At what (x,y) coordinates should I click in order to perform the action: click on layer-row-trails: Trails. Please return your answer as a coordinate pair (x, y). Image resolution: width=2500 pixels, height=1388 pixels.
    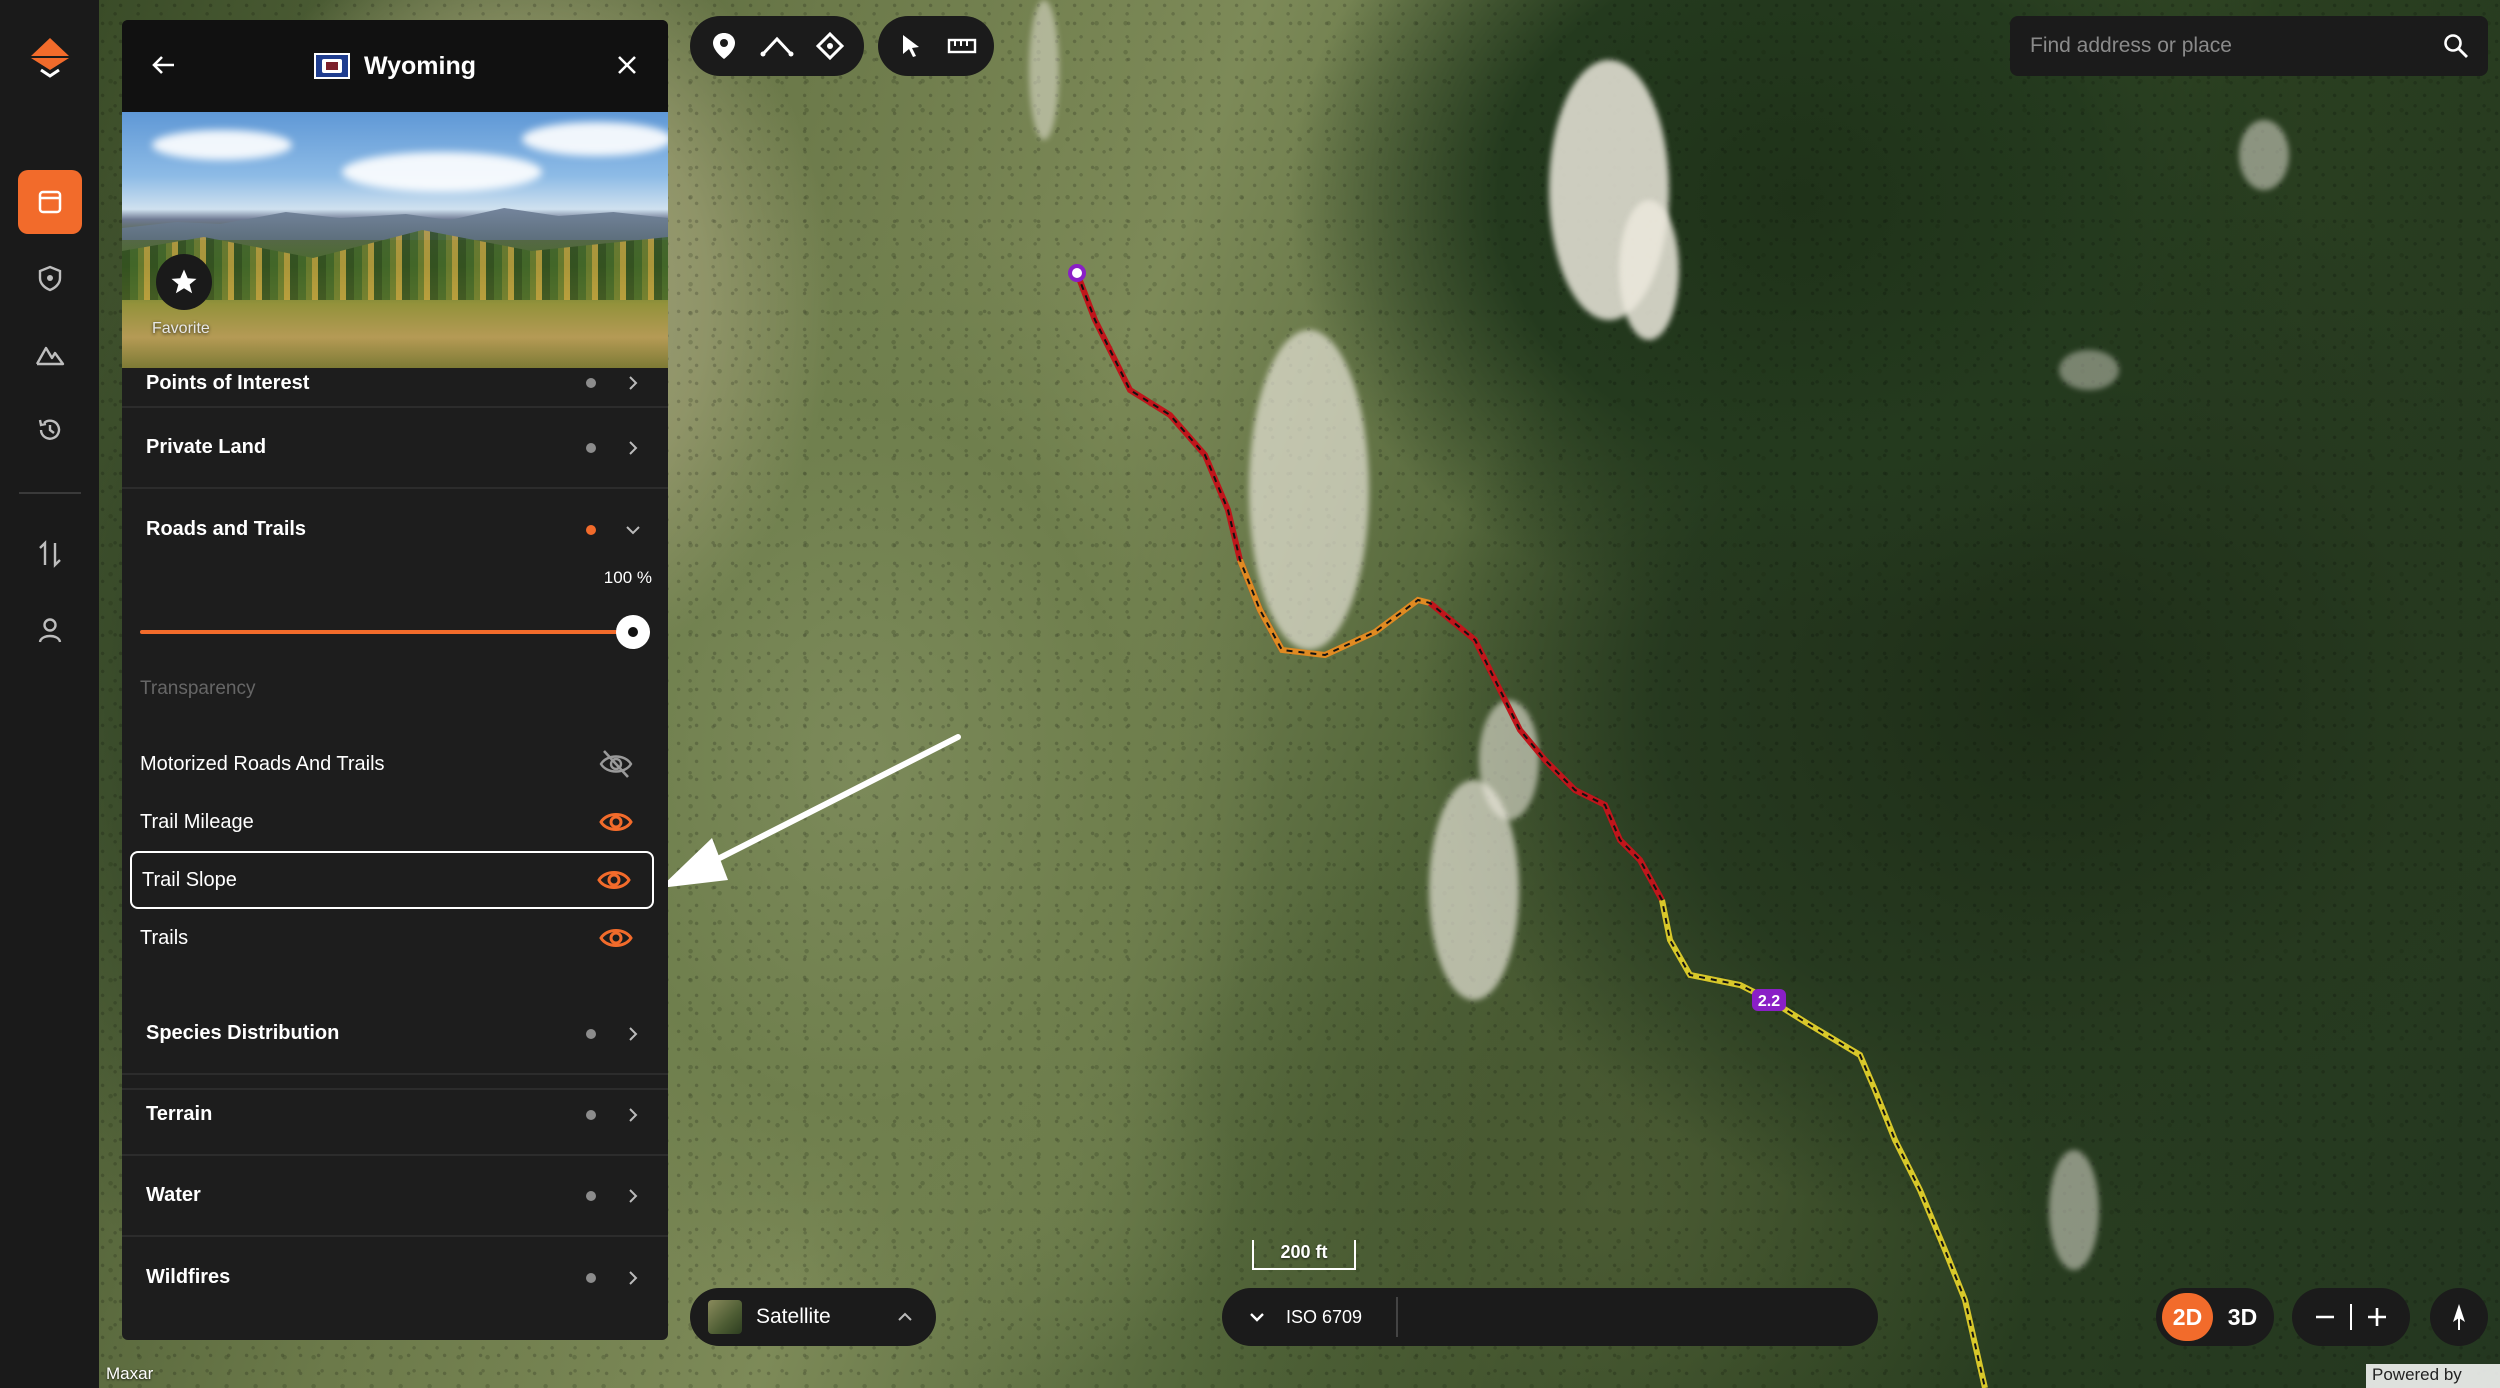
    Looking at the image, I should click on (392, 938).